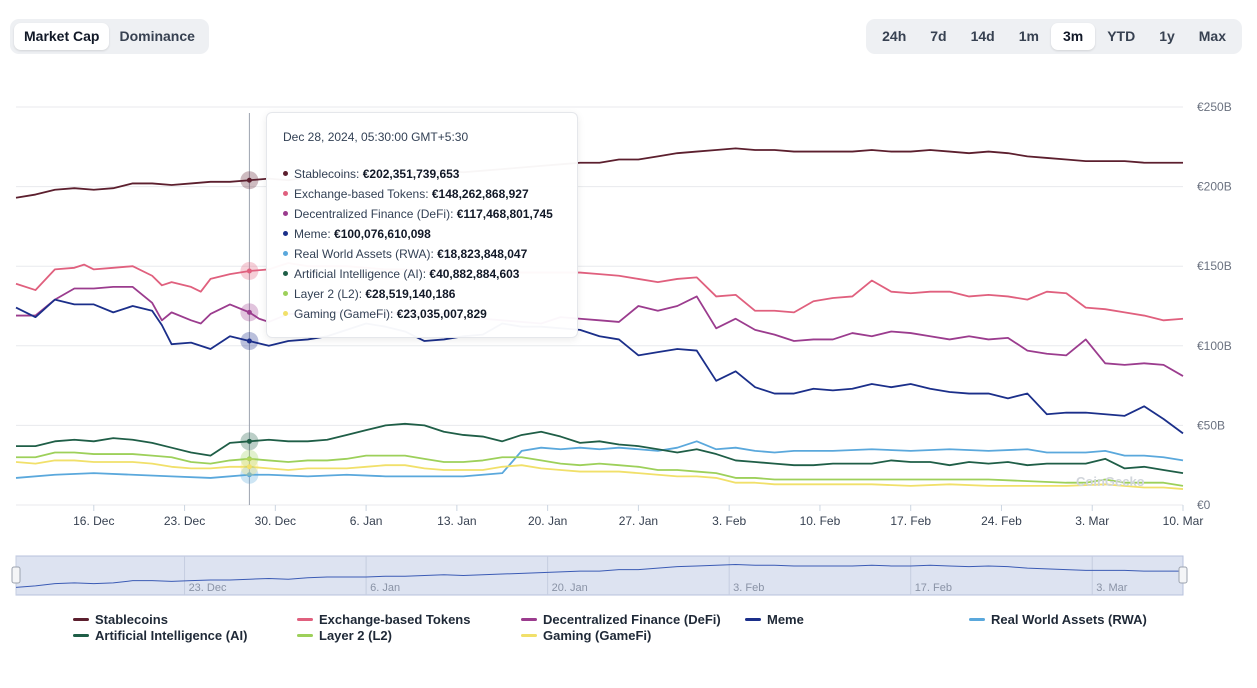  I want to click on x-tick-label: 16. Dec, so click(93, 521).